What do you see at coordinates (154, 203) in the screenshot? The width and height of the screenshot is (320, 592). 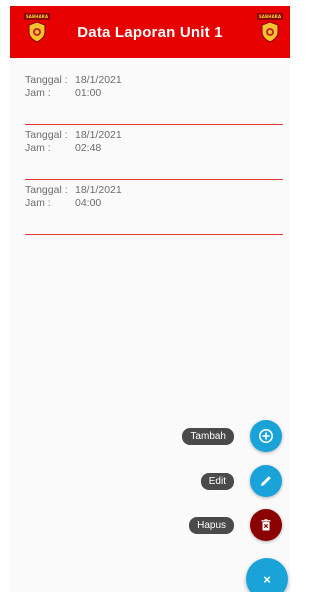 I see `time-row: Jam : 04:00` at bounding box center [154, 203].